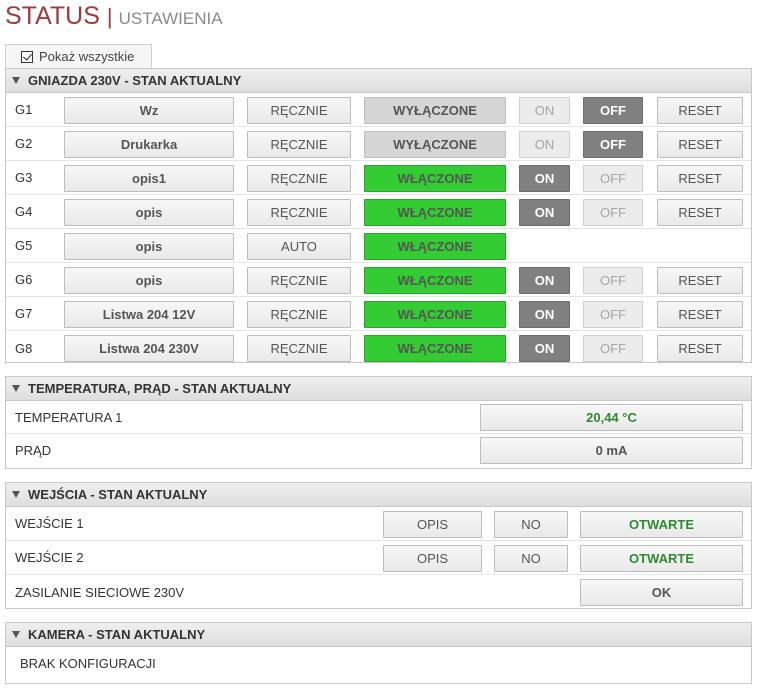 This screenshot has height=691, width=759. Describe the element at coordinates (378, 653) in the screenshot. I see `camera-panel: KAMERA - STAN AKTUALNY BRAK KONFIGURACJI` at that location.